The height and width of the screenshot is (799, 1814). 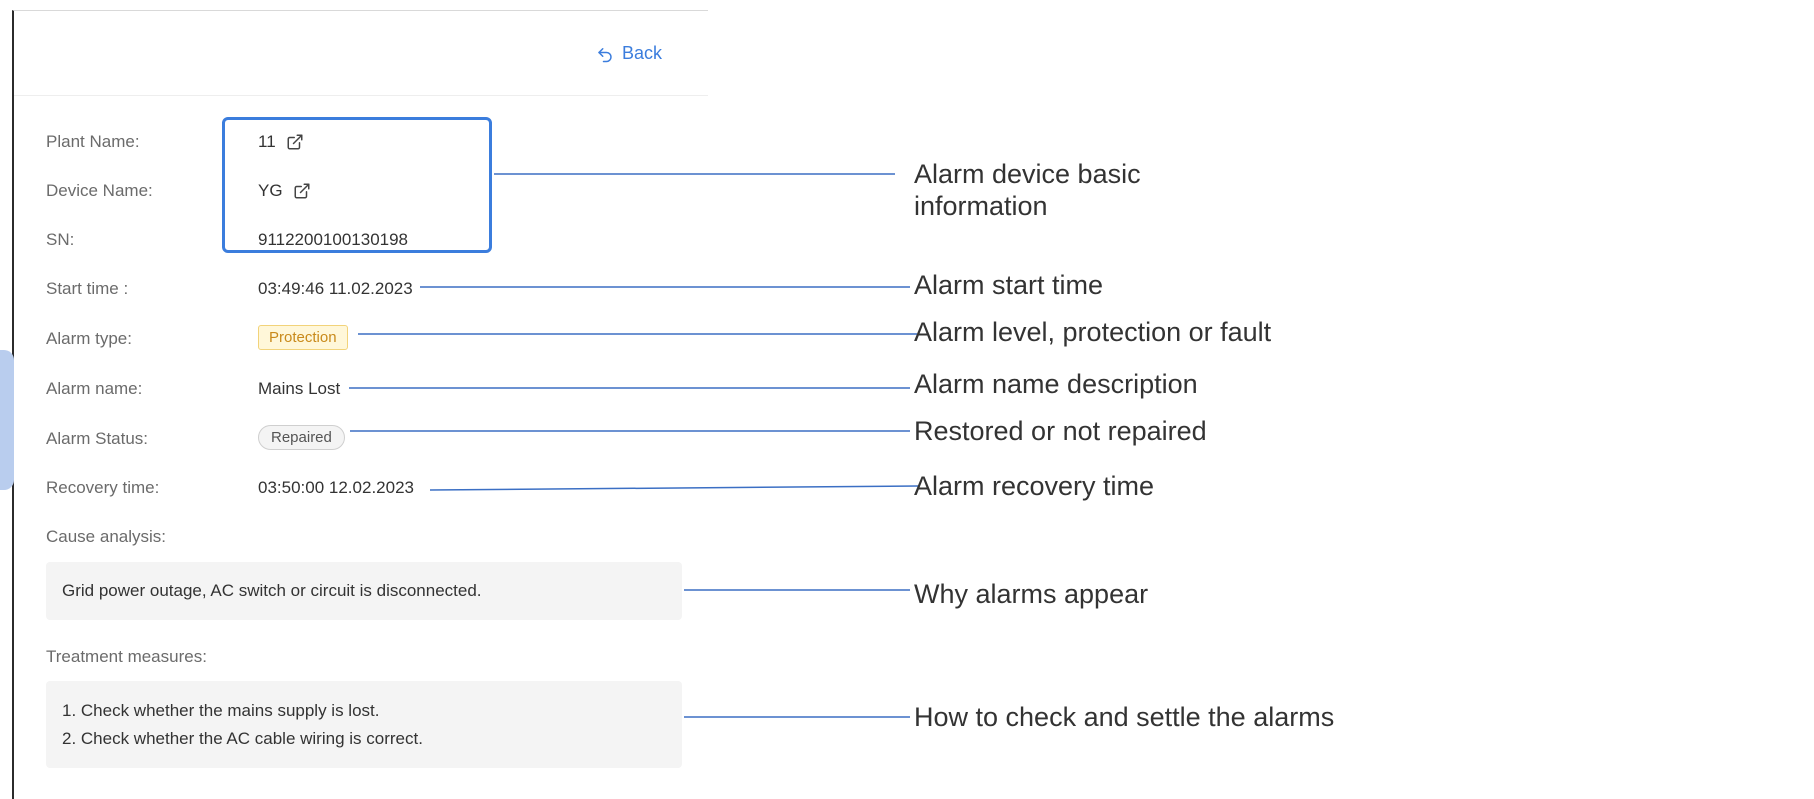 What do you see at coordinates (1031, 594) in the screenshot?
I see `callout-why: Why alarms appear` at bounding box center [1031, 594].